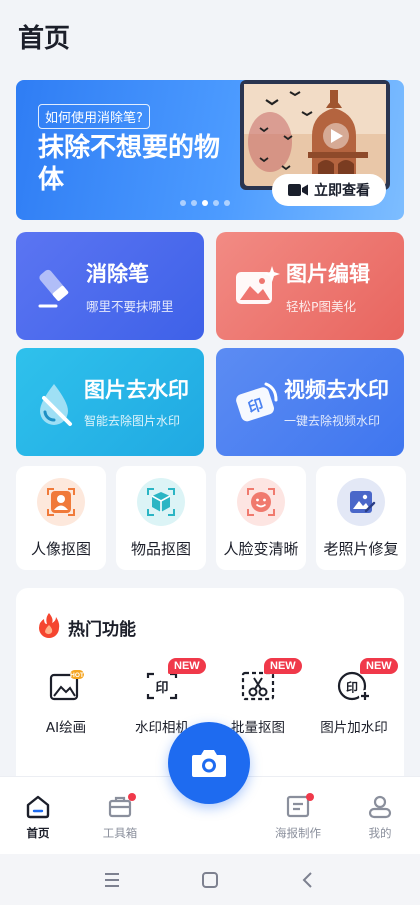  I want to click on camera-icon, so click(209, 763).